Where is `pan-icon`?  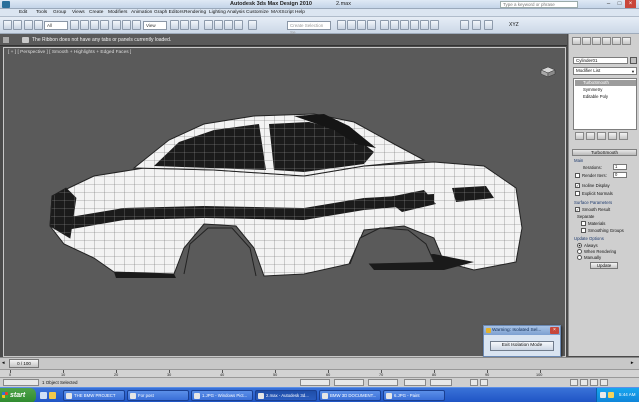
pan-icon is located at coordinates (584, 382).